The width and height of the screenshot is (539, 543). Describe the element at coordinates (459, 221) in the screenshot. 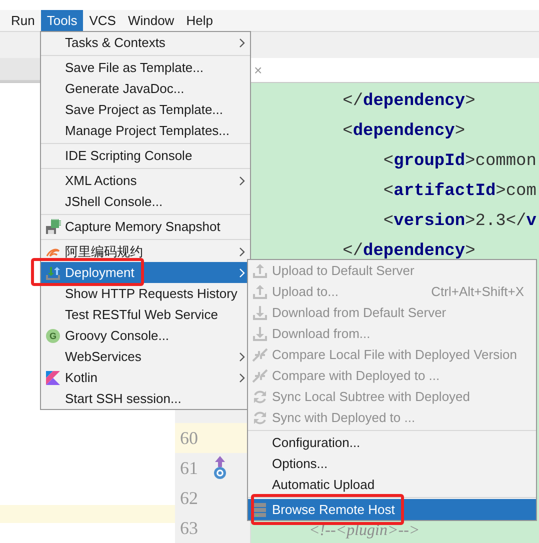

I see `code-line: <version>2.3</v` at that location.